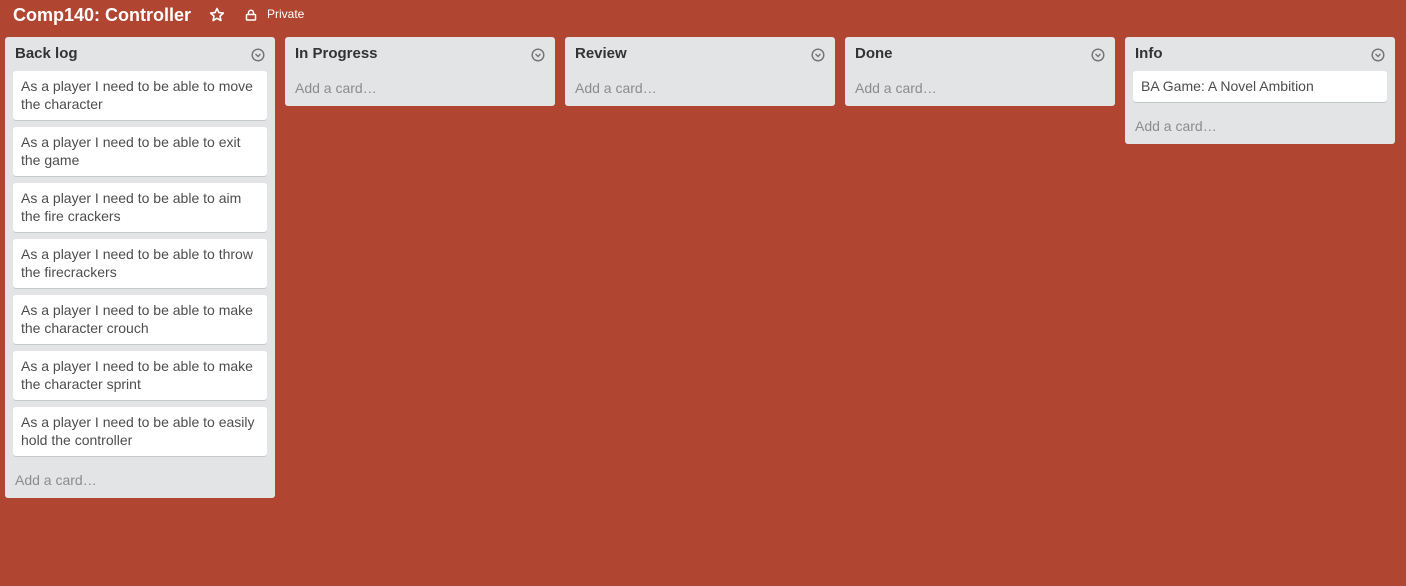 This screenshot has width=1406, height=586. Describe the element at coordinates (46, 54) in the screenshot. I see `list-title: Back log` at that location.